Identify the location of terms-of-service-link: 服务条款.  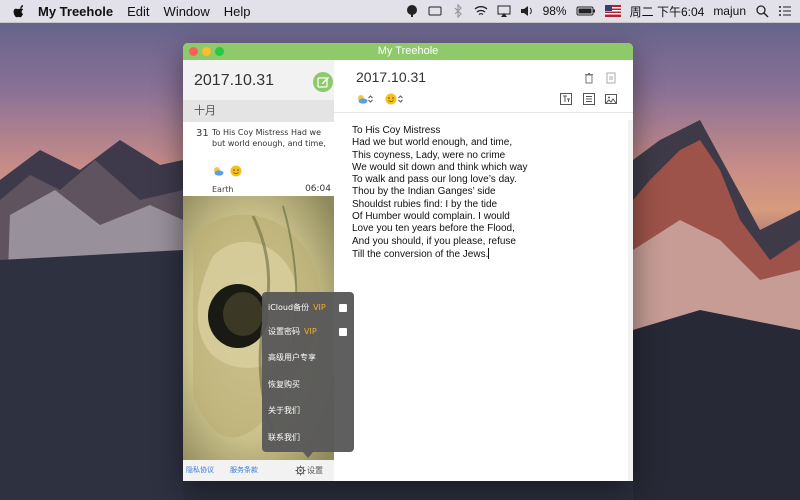
(244, 470).